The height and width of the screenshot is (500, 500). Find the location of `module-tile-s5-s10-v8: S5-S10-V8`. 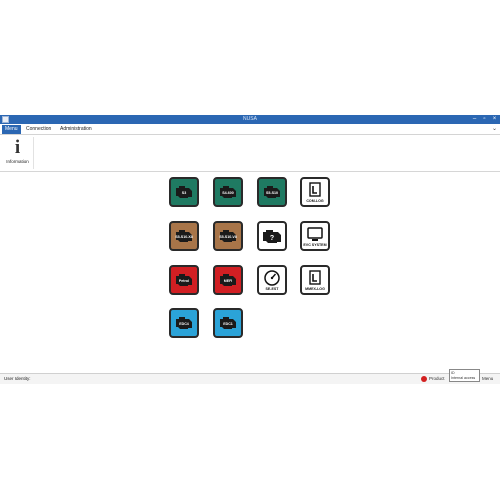

module-tile-s5-s10-v8: S5-S10-V8 is located at coordinates (228, 236).